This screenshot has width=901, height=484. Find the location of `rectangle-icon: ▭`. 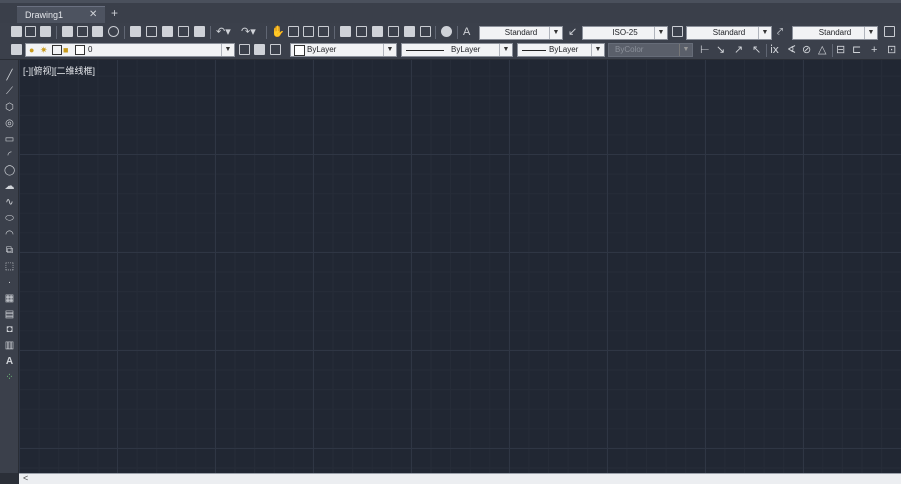

rectangle-icon: ▭ is located at coordinates (9, 139).